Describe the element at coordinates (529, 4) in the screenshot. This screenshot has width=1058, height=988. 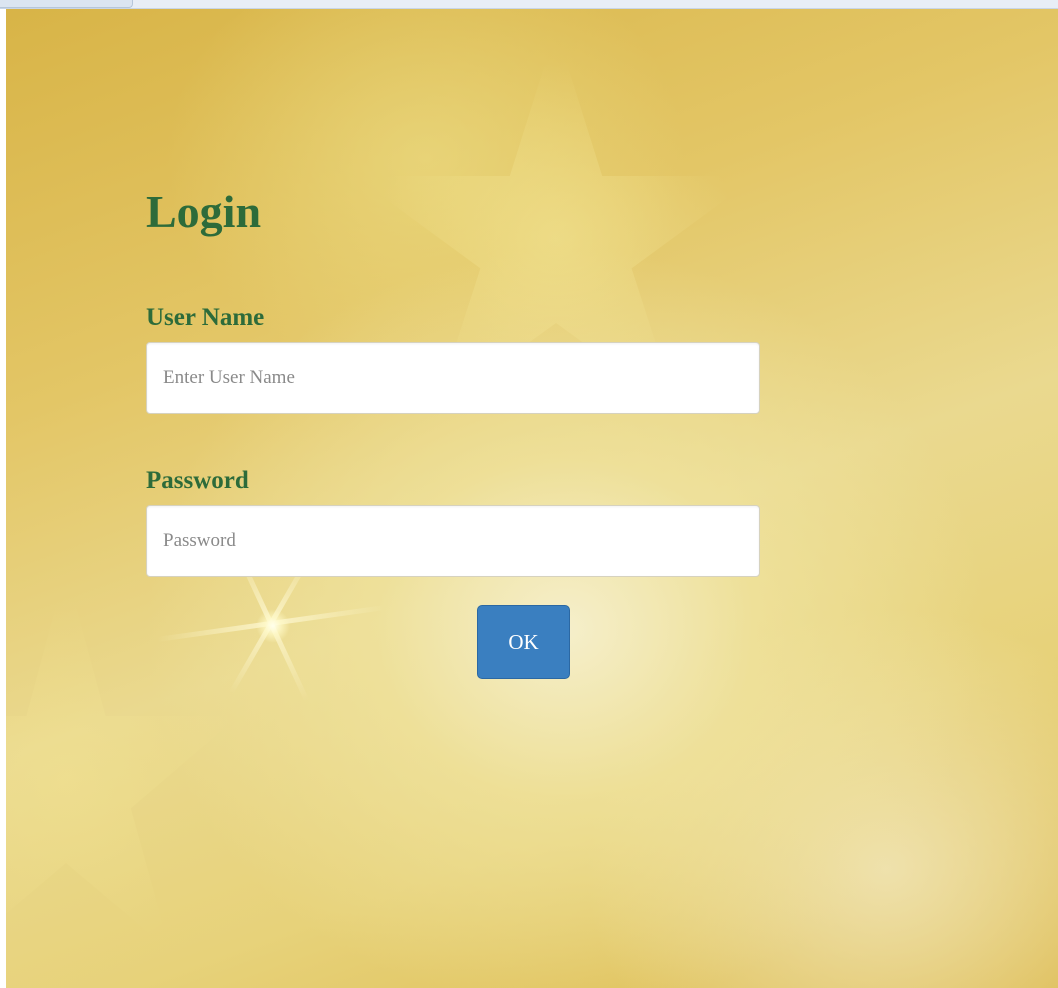
I see `browser-top-edge` at that location.